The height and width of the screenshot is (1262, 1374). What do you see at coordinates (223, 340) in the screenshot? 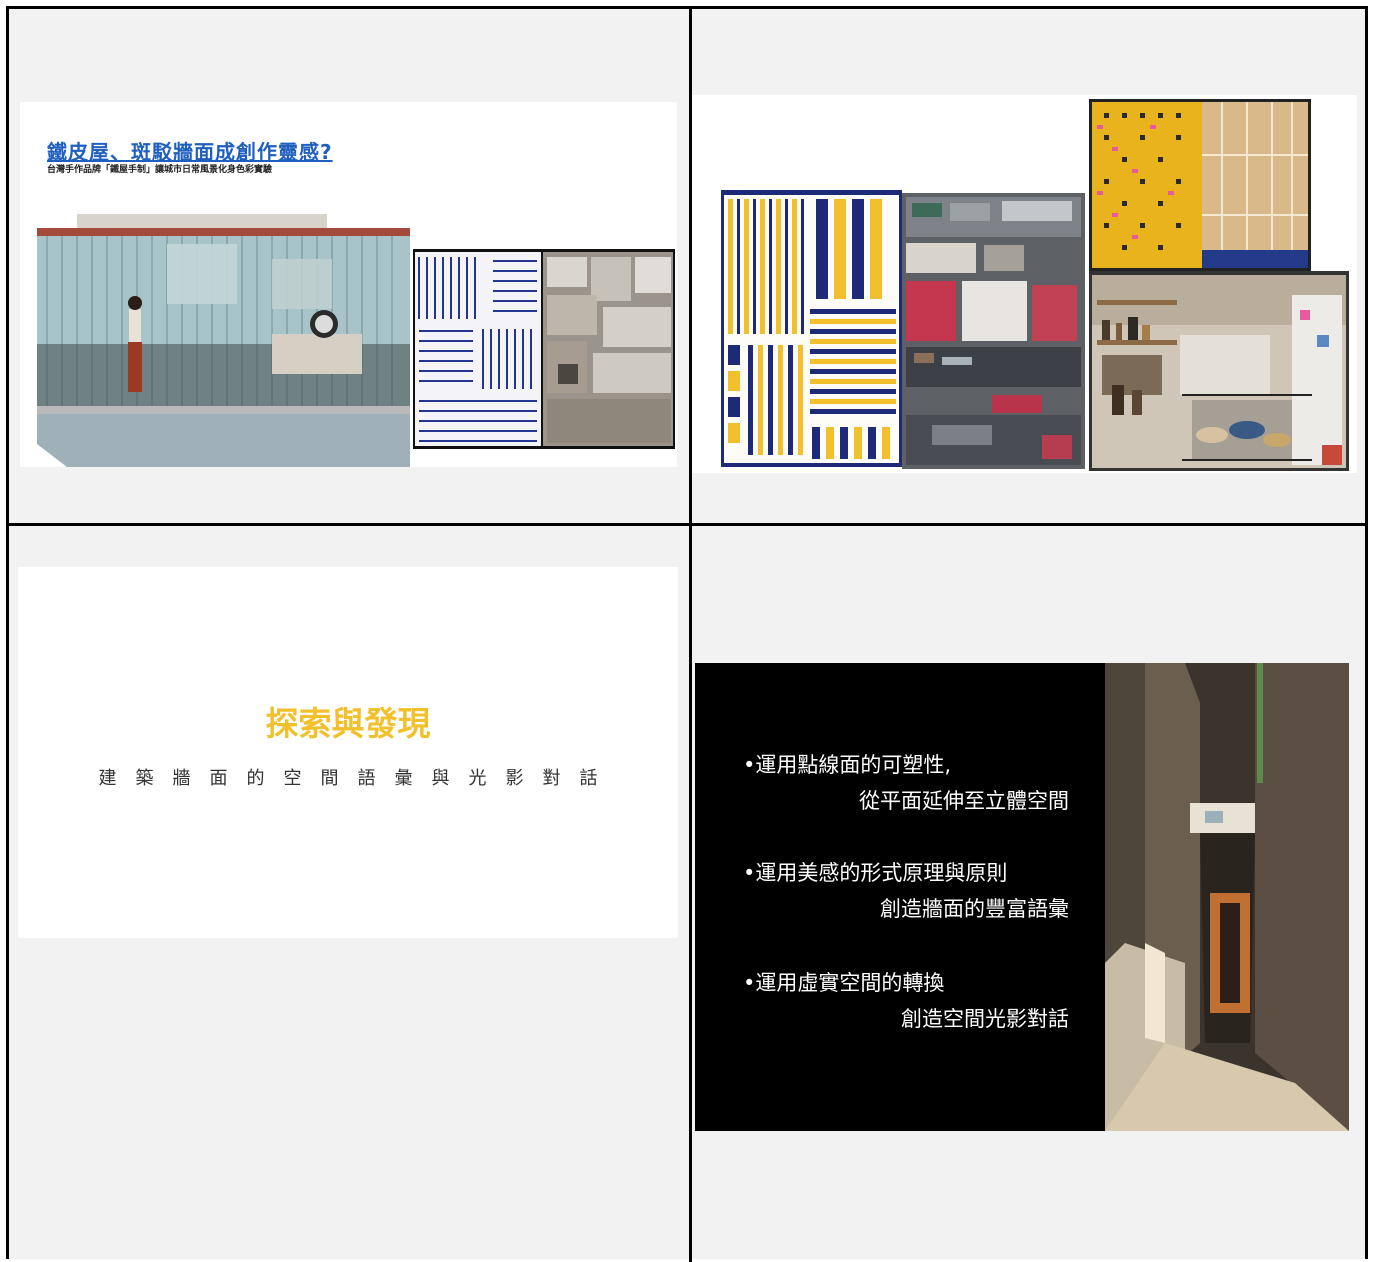
I see `corrugated-building-photo` at bounding box center [223, 340].